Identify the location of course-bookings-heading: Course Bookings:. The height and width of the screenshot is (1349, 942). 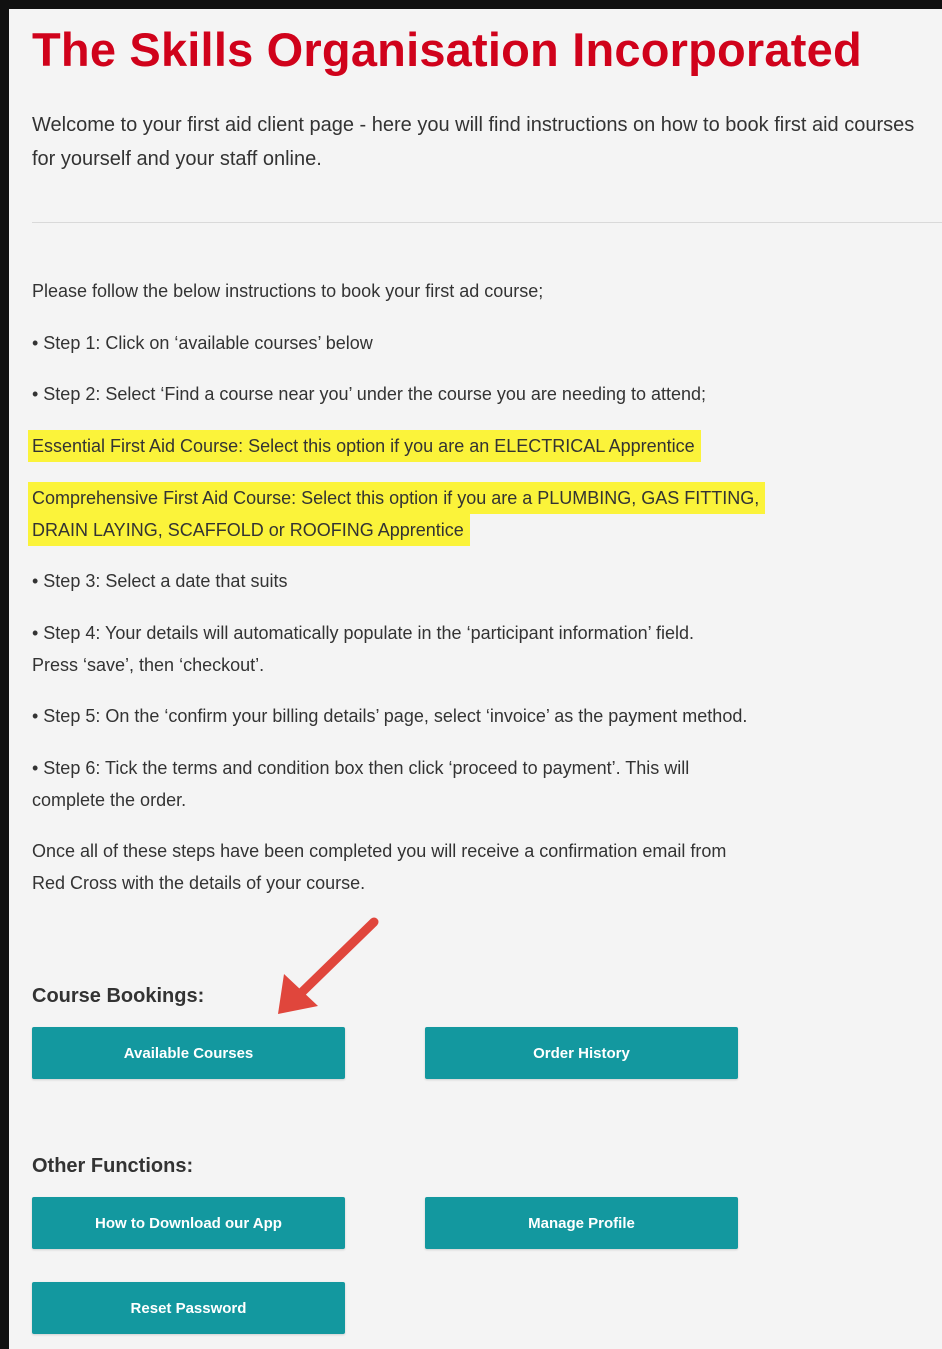
(118, 996).